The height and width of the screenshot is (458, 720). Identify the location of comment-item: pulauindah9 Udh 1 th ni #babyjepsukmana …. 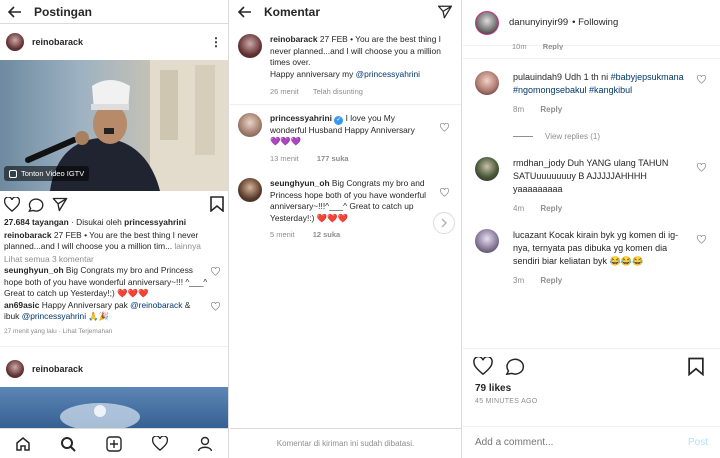
(591, 101).